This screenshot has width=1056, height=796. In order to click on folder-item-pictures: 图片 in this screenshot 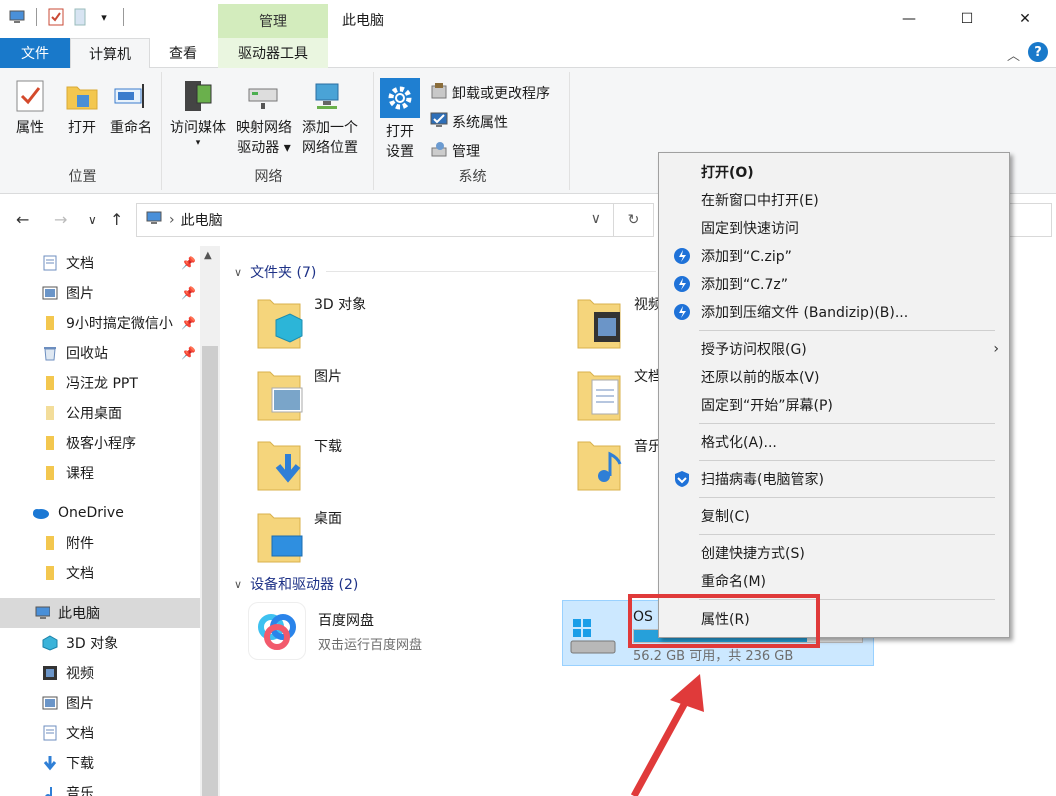, I will do `click(299, 394)`.